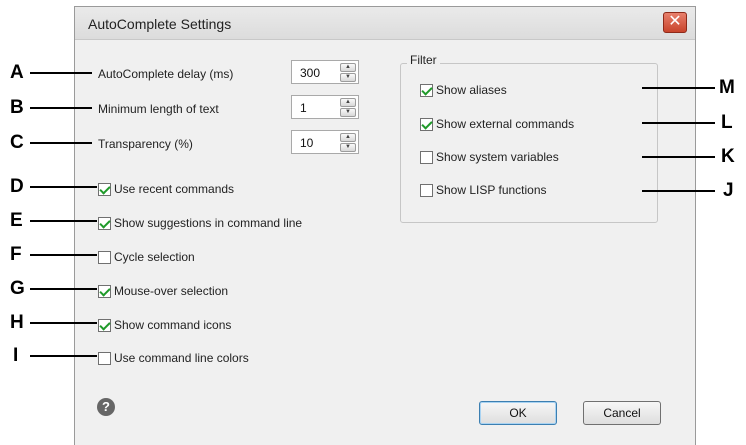  Describe the element at coordinates (16, 220) in the screenshot. I see `callout-e: E` at that location.